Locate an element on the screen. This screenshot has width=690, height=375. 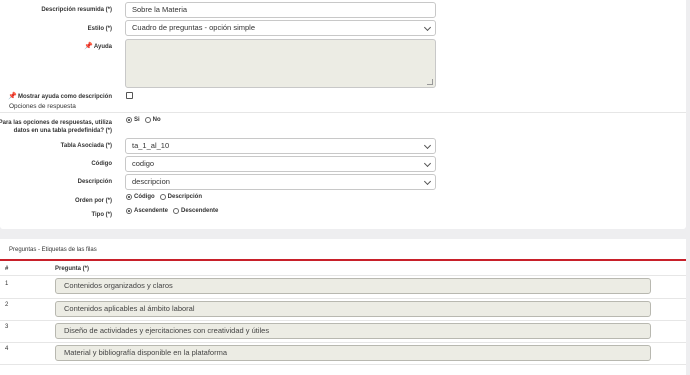
pregunta-input: Contenidos organizados y claros is located at coordinates (353, 286).